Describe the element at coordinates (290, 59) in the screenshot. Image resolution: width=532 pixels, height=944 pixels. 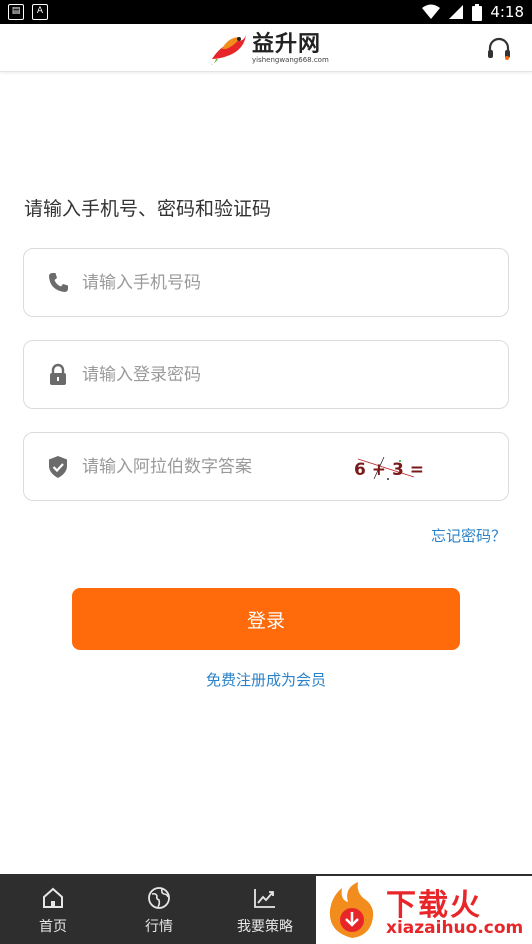
I see `logo-subtitle: yishengwang668.com` at that location.